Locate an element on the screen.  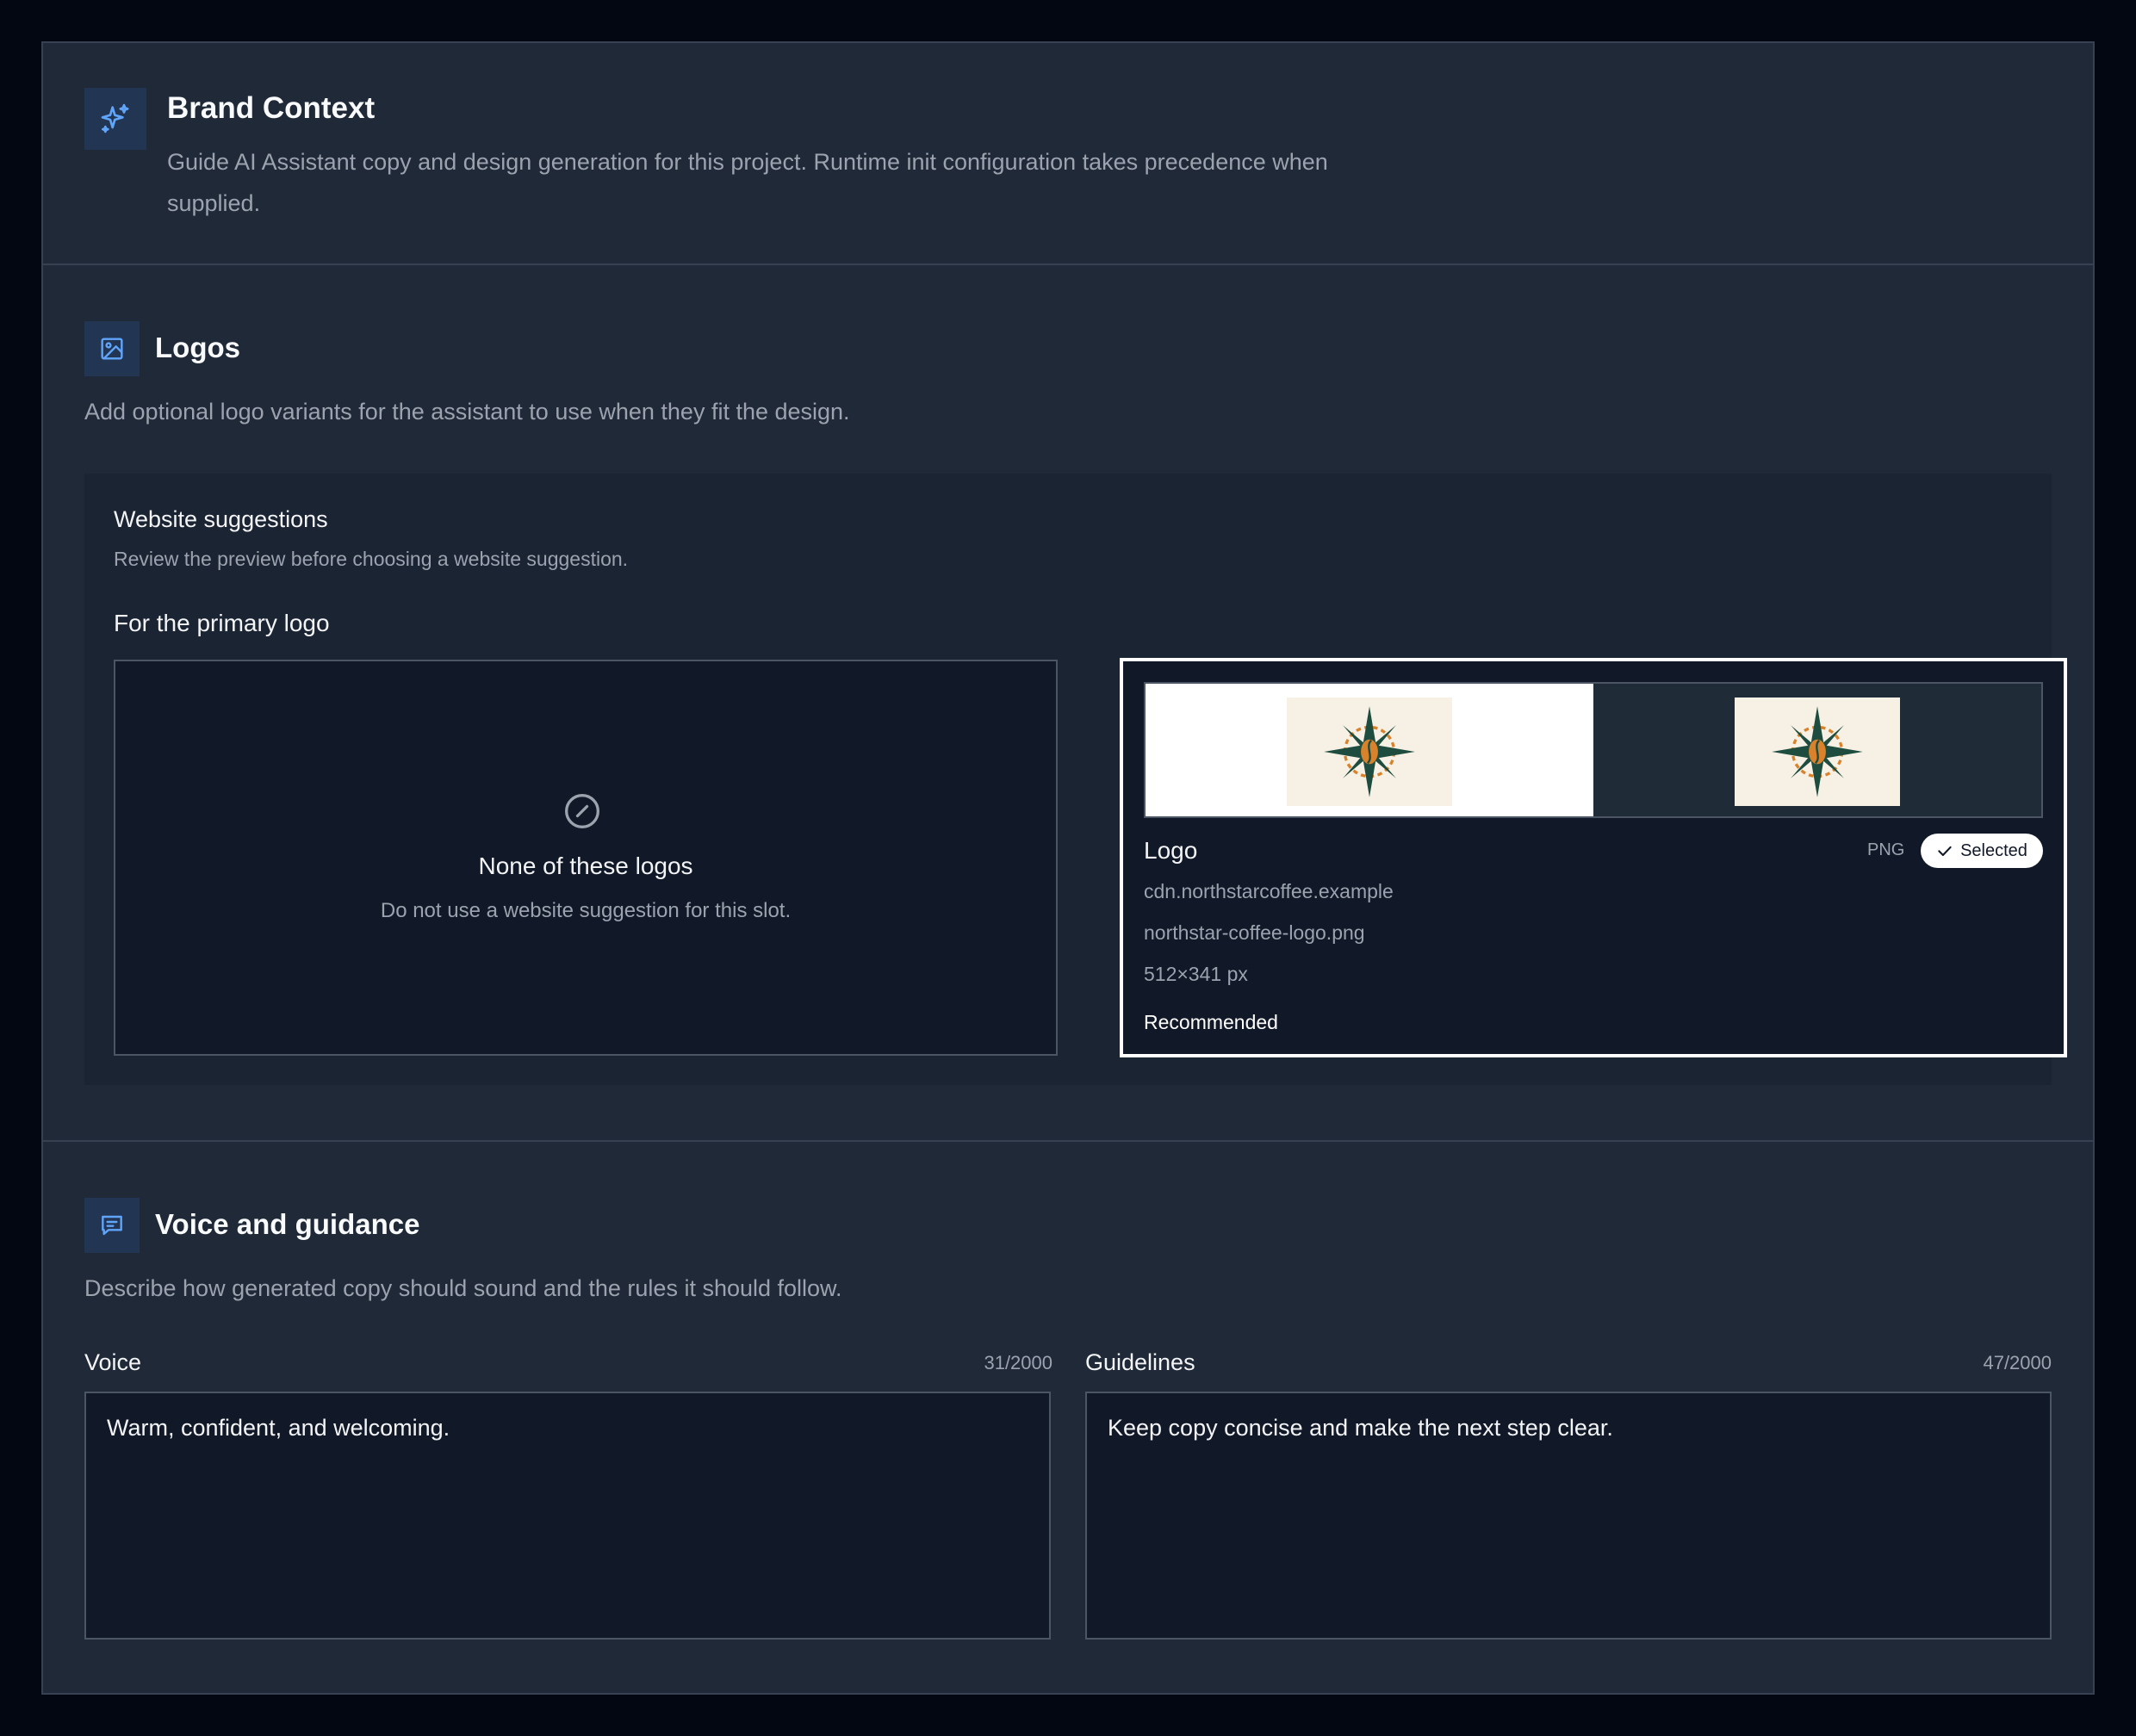
logos-title: Logos is located at coordinates (197, 348).